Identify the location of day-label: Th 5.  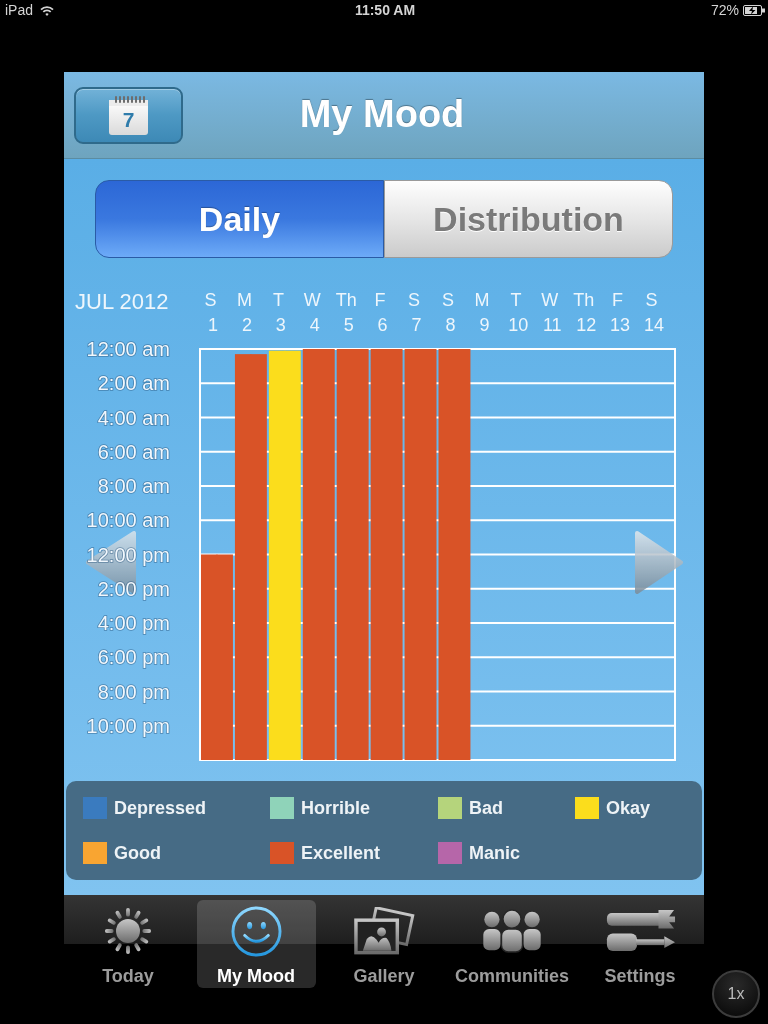
(346, 312).